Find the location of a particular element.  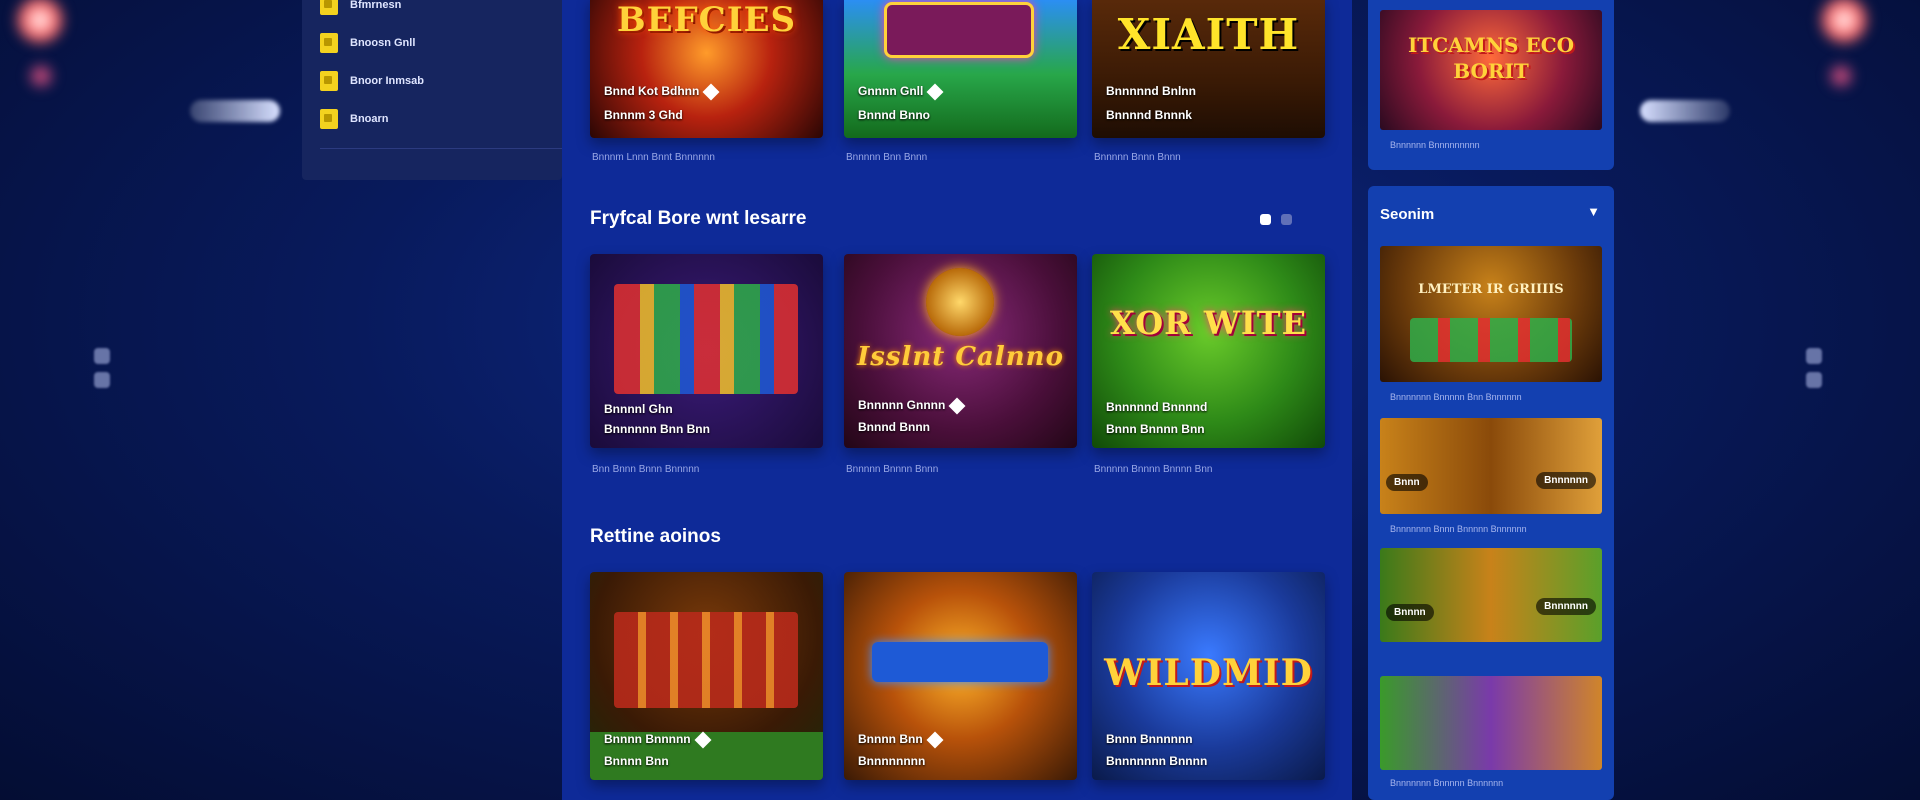

game-title: Bnnnn Bnn is located at coordinates (890, 739).